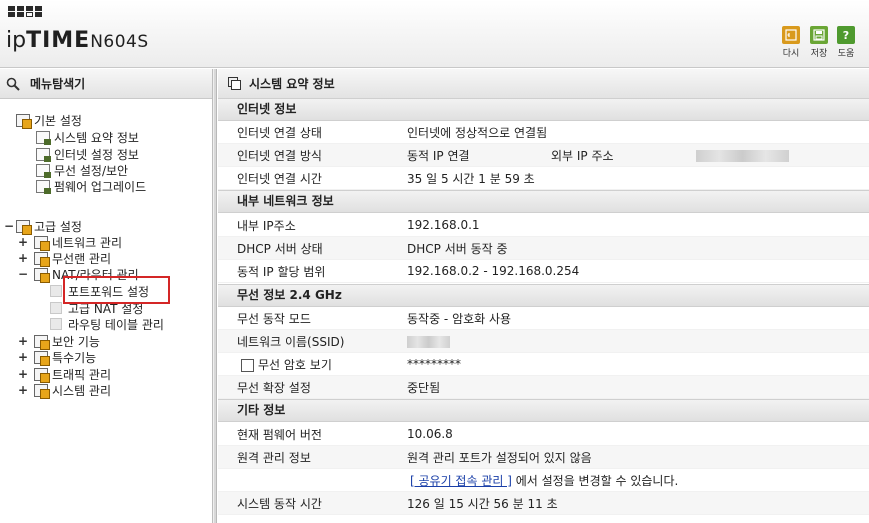 The height and width of the screenshot is (523, 869). Describe the element at coordinates (543, 84) in the screenshot. I see `content-header: 시스템 요약 정보` at that location.